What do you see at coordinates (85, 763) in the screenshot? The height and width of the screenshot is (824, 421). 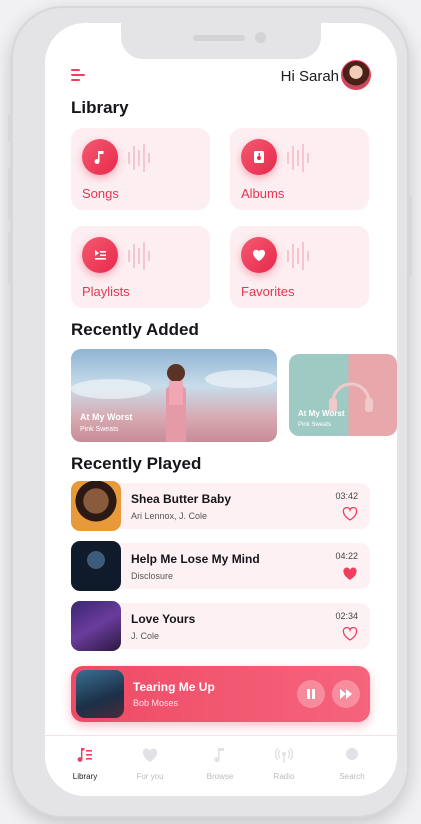 I see `nav-item-library: Library` at bounding box center [85, 763].